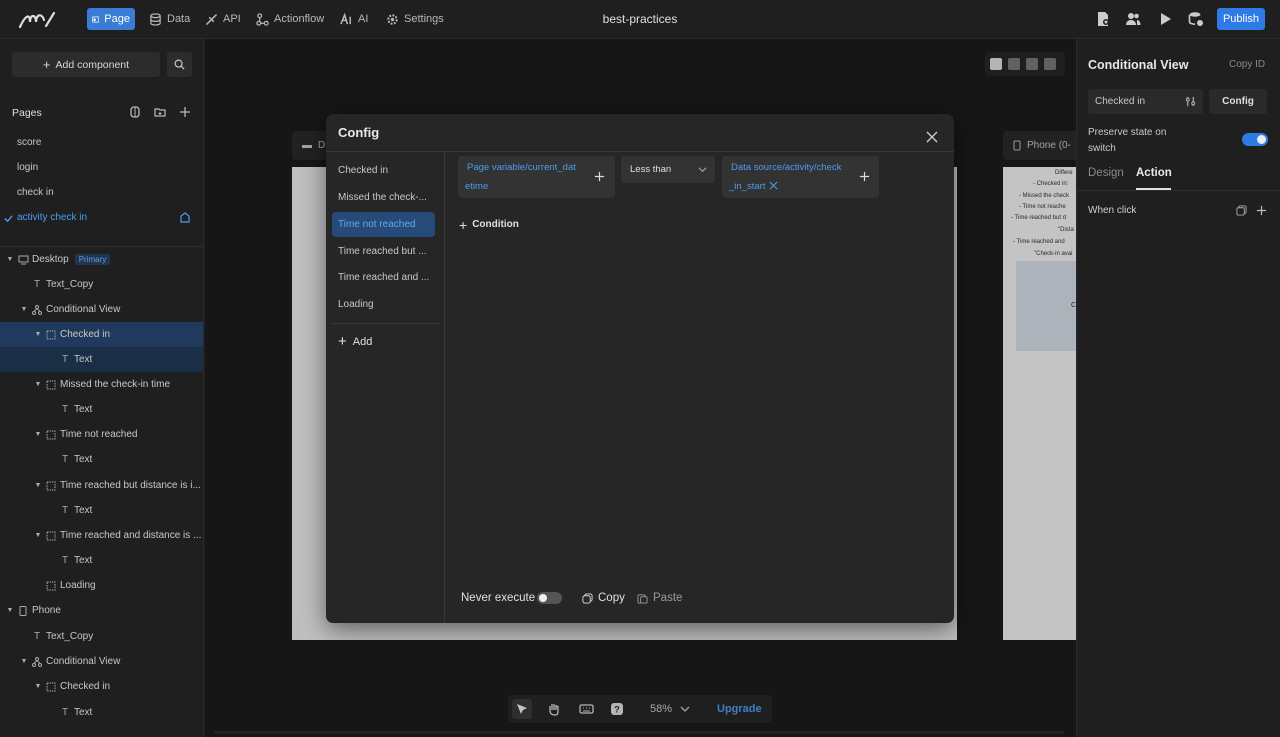 Image resolution: width=1280 pixels, height=737 pixels. I want to click on paste-button: Paste, so click(659, 598).